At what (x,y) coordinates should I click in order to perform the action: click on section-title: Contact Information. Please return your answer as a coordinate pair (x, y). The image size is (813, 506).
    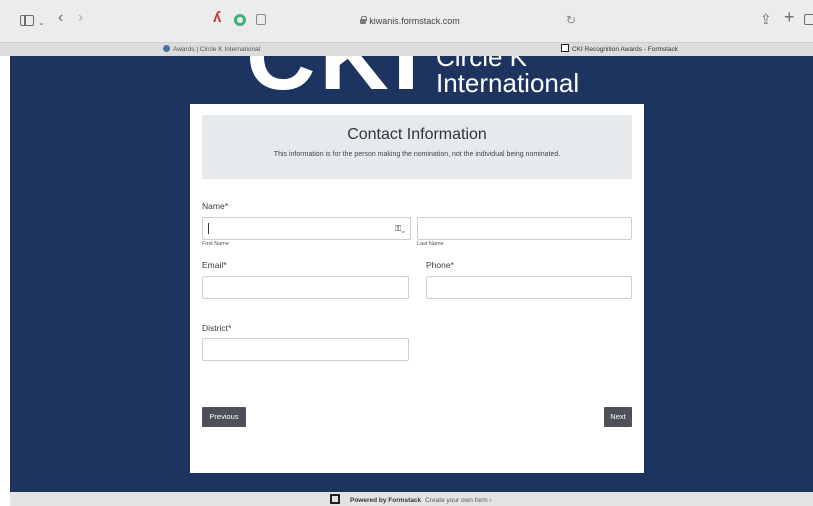
    Looking at the image, I should click on (417, 134).